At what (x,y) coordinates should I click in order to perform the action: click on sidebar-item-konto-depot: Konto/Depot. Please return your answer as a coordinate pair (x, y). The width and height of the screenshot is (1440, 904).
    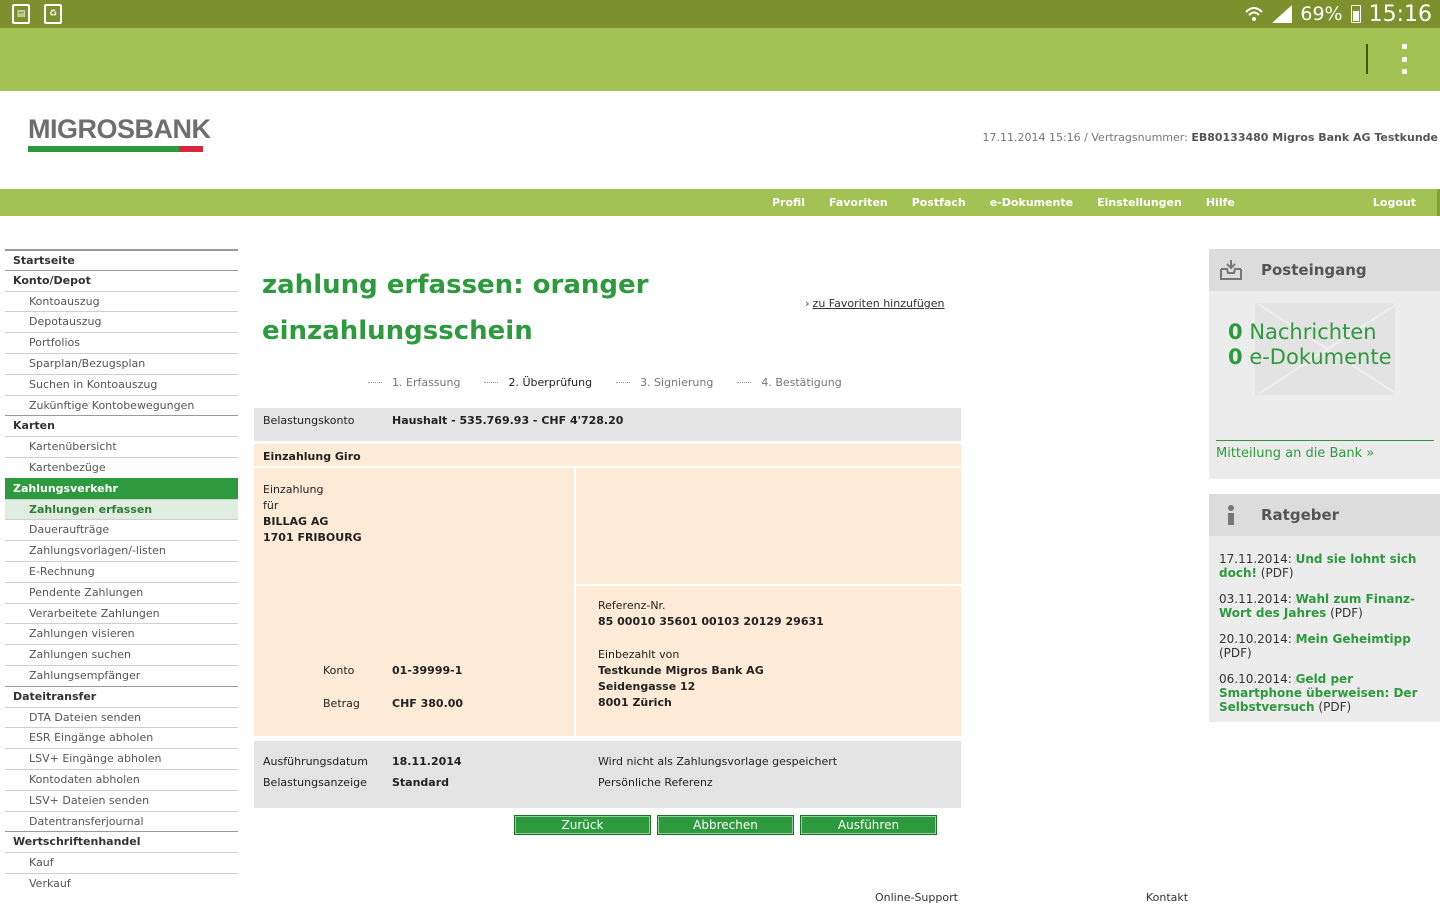
    Looking at the image, I should click on (121, 280).